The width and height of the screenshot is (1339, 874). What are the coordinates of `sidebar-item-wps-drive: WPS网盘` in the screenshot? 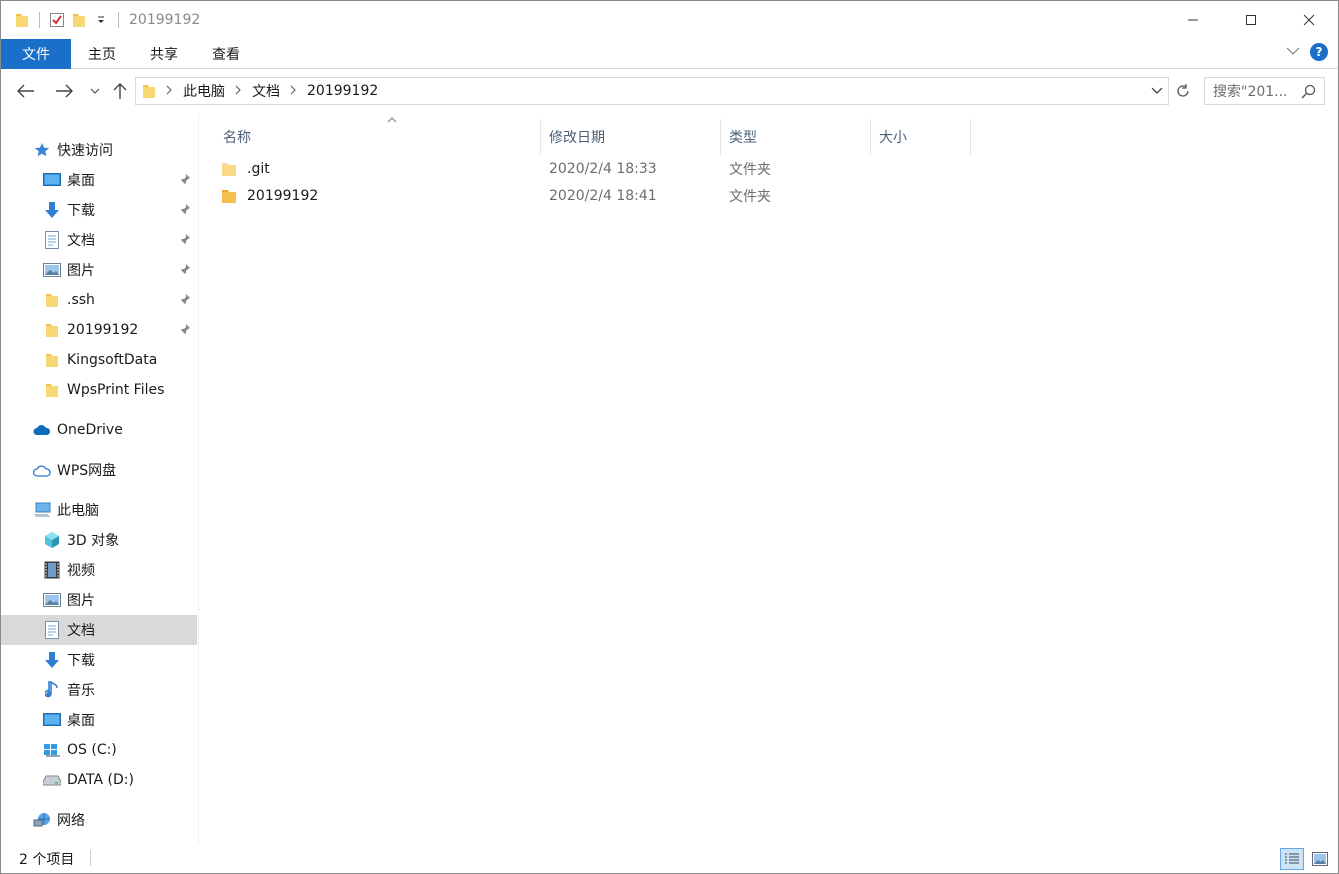 It's located at (99, 470).